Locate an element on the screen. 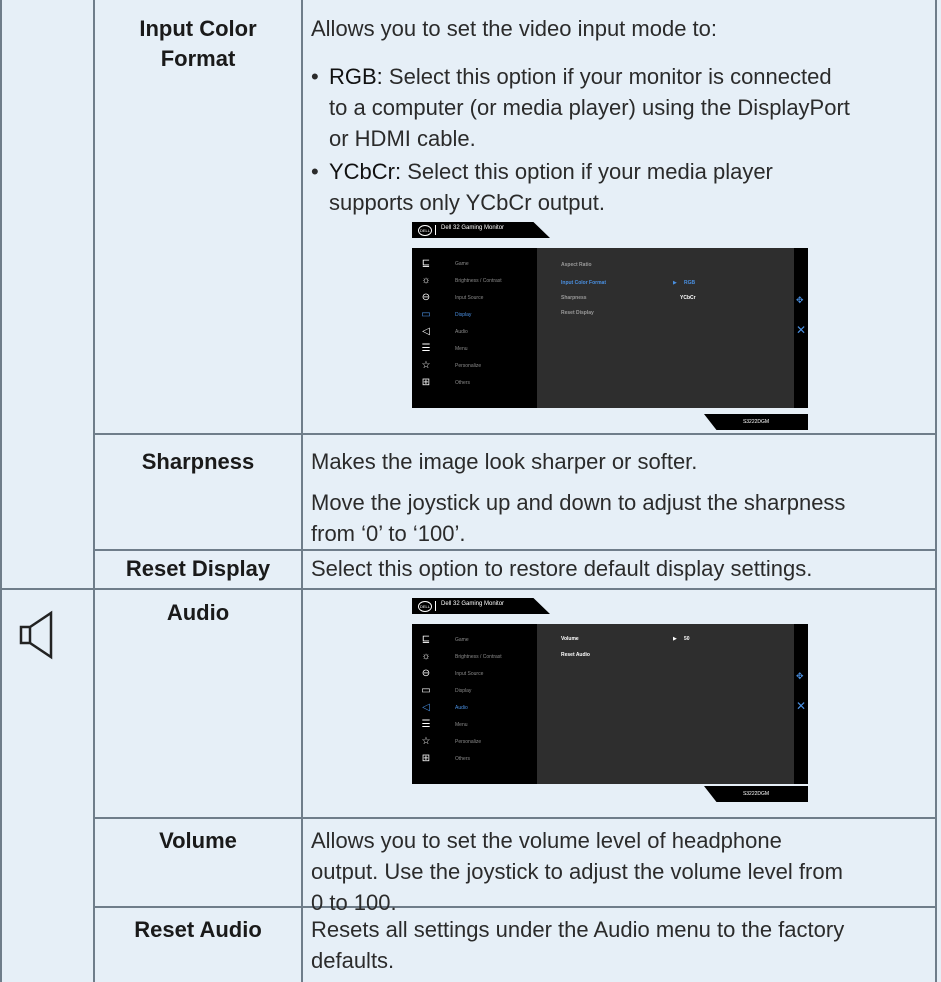 The width and height of the screenshot is (941, 982). reset-audio-desc-line: defaults. is located at coordinates (353, 960).